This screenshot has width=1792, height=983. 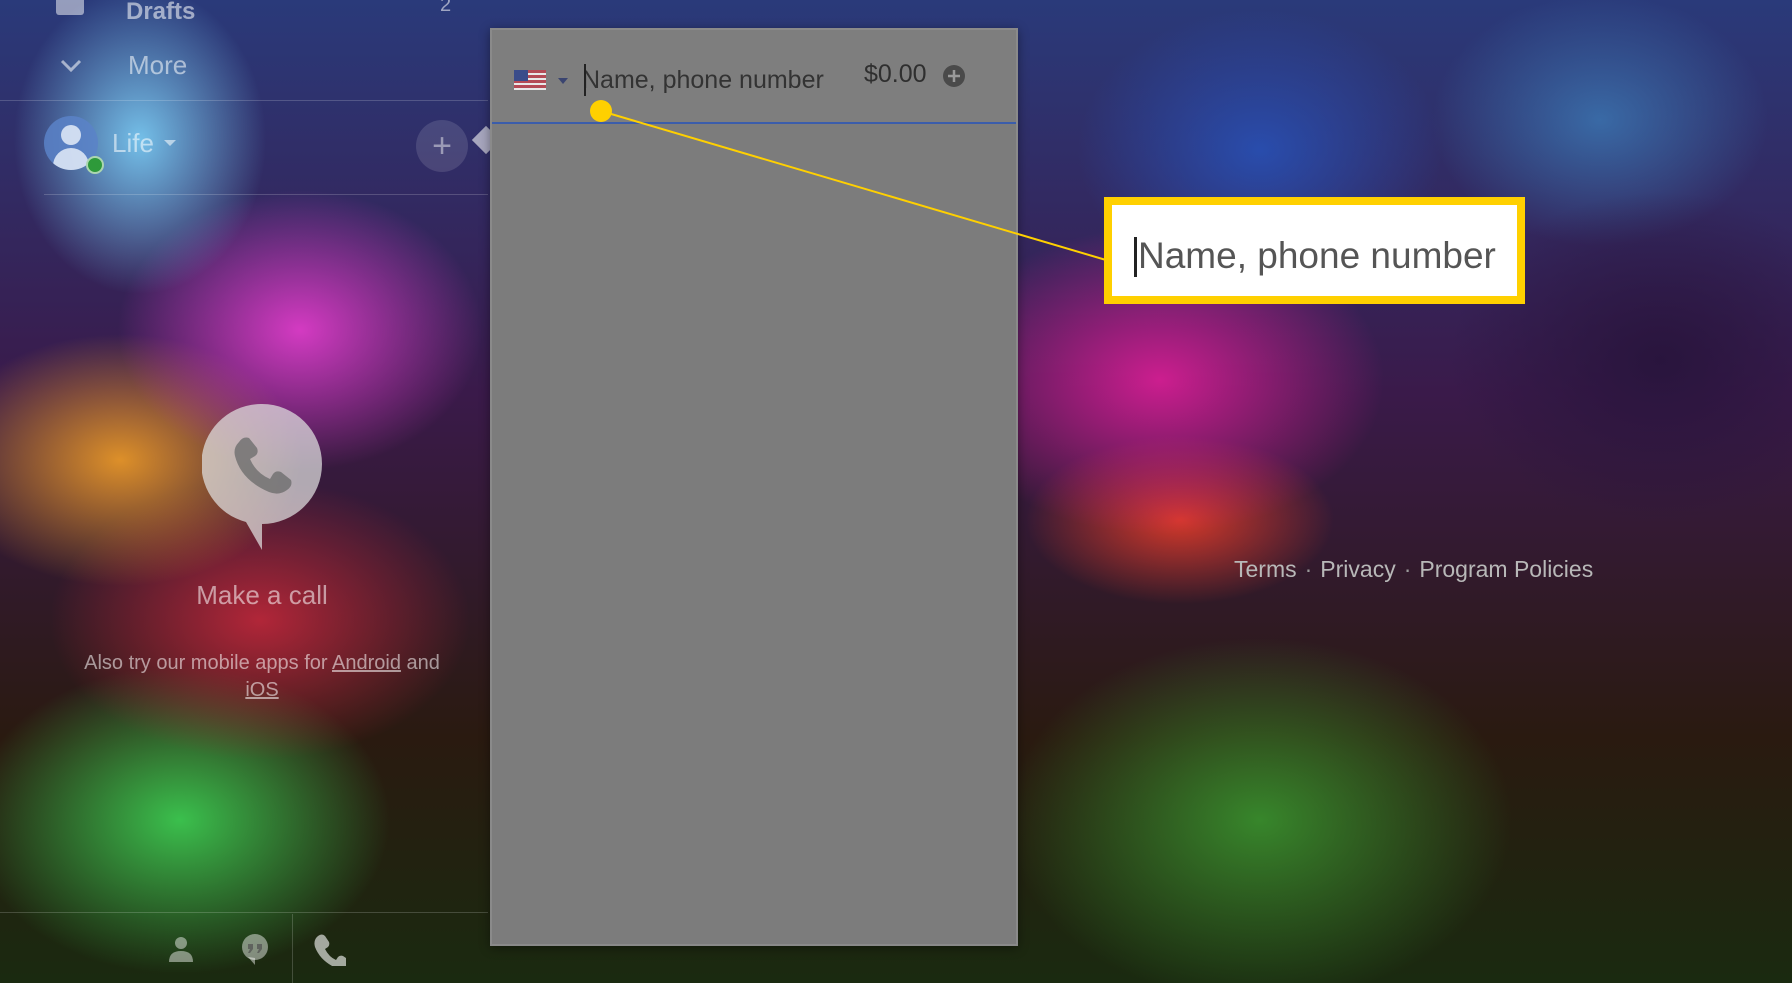 What do you see at coordinates (208, 663) in the screenshot?
I see `mobile-apps-prefix: Also try our mobile apps for` at bounding box center [208, 663].